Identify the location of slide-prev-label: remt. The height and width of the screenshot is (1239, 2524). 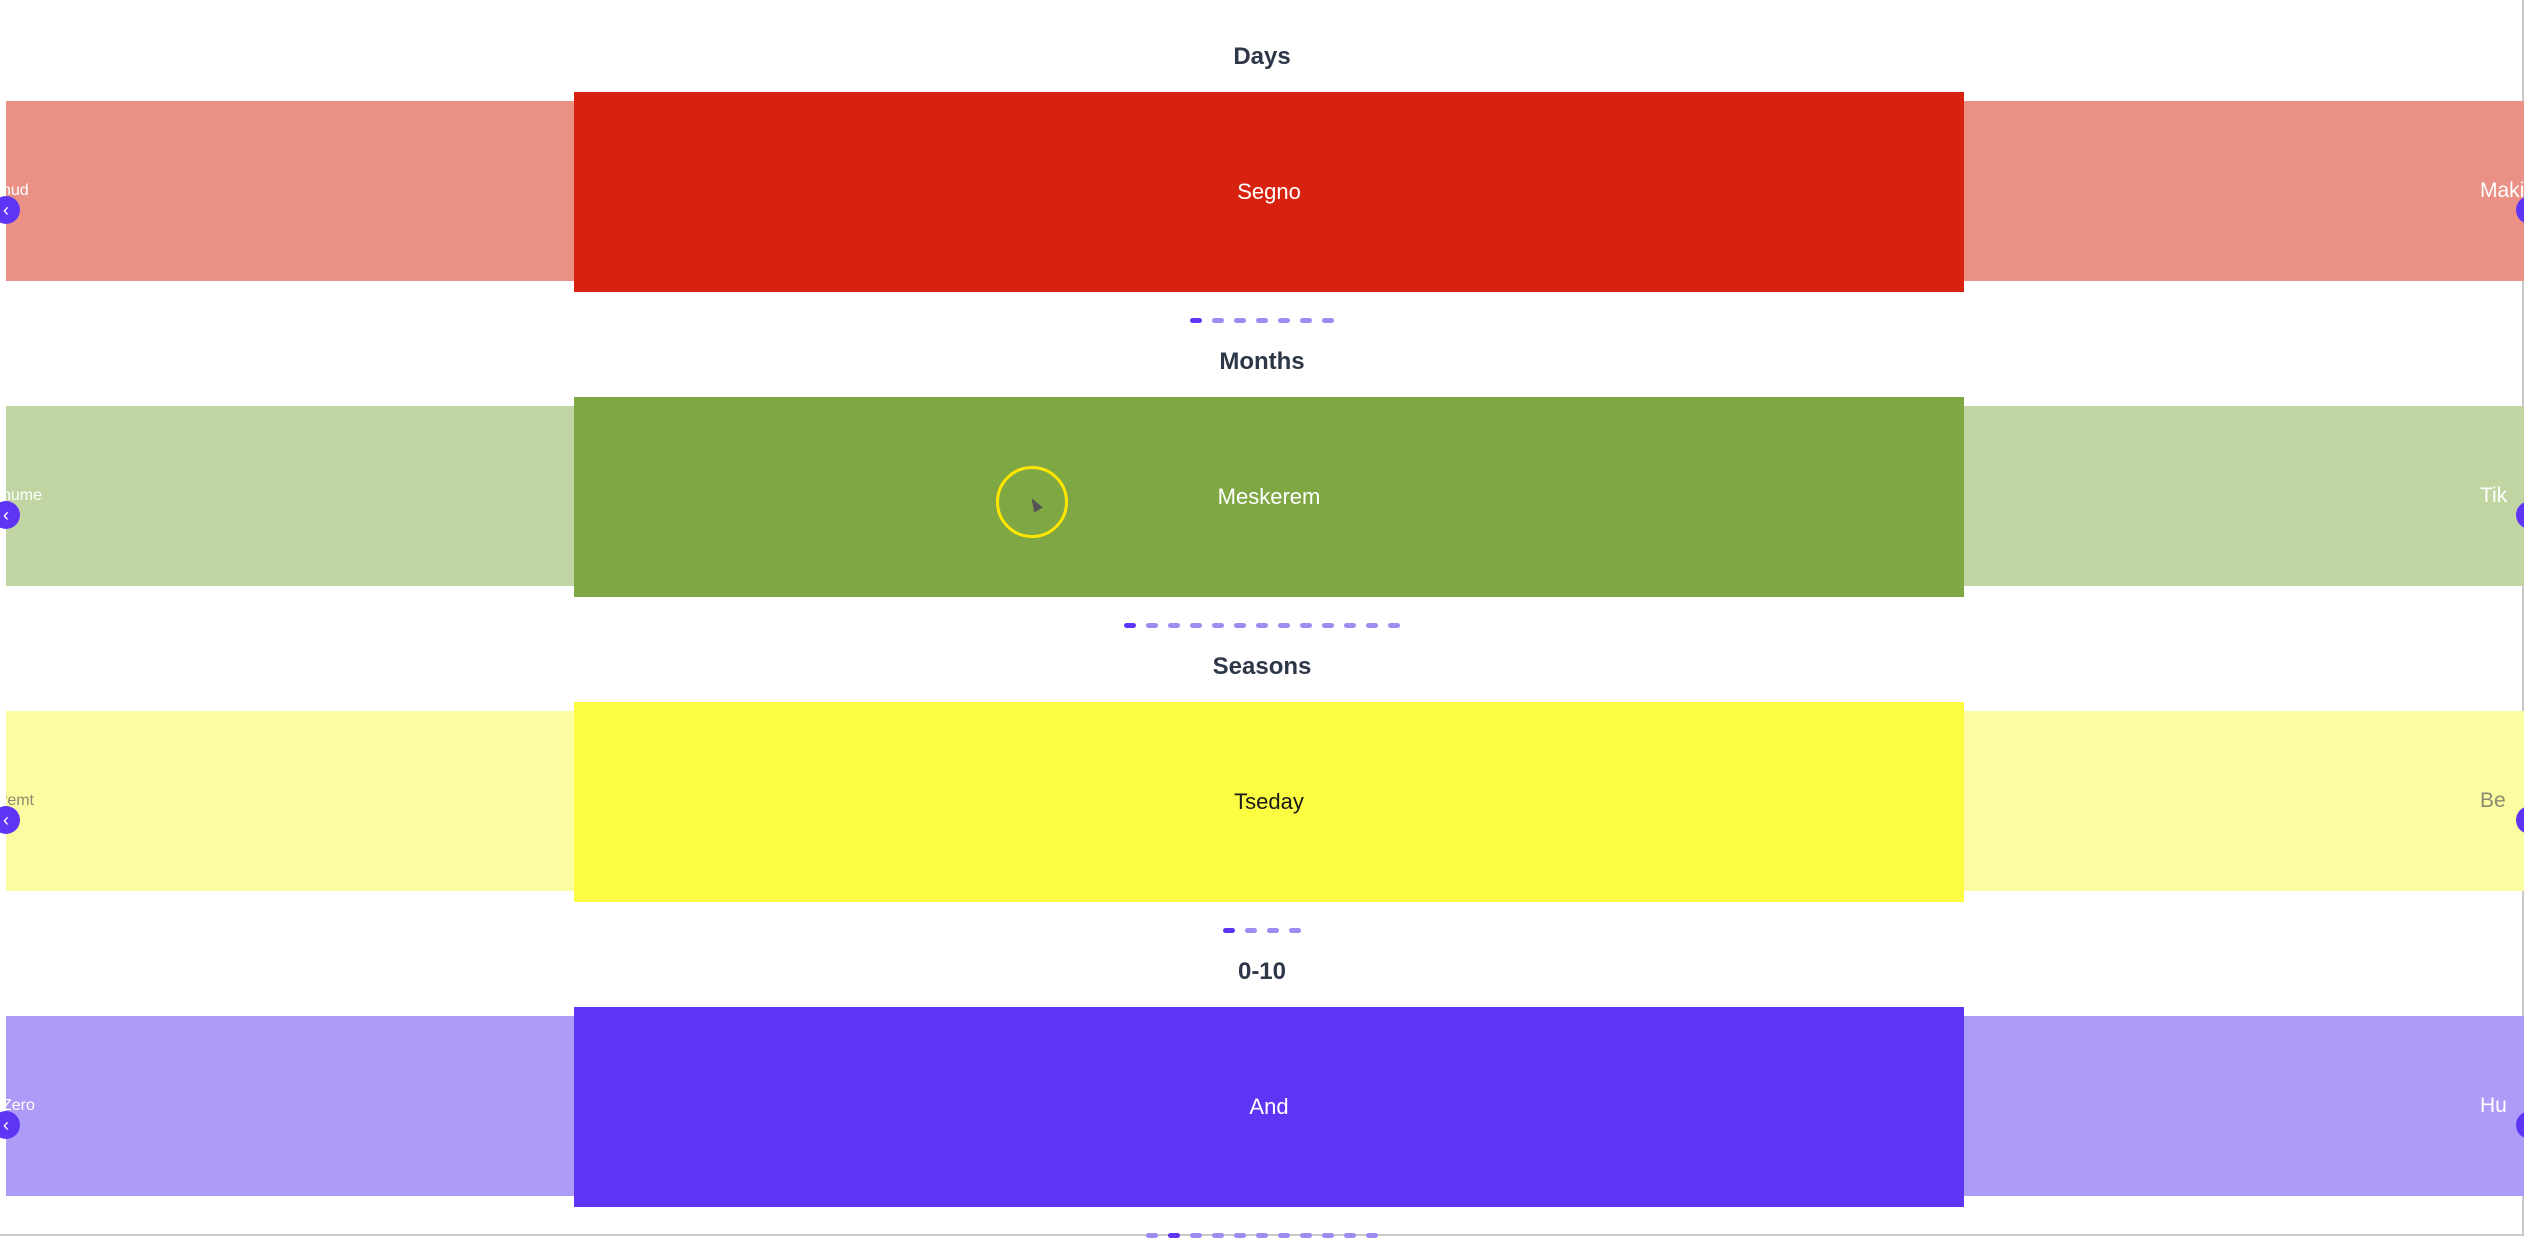
(20, 800).